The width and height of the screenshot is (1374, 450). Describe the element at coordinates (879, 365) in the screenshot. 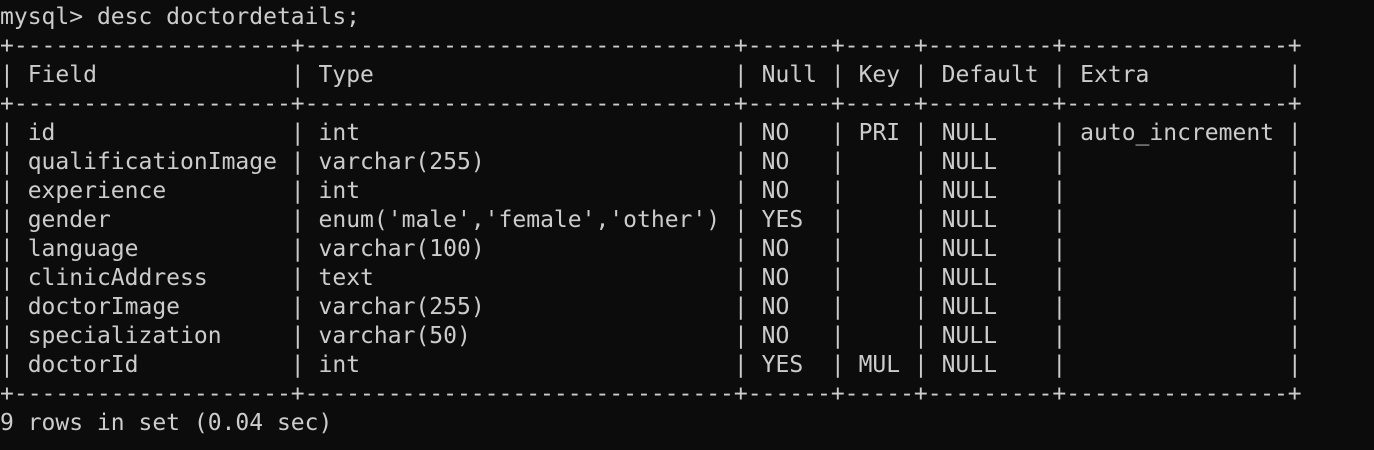

I see `table-cell: MUL` at that location.